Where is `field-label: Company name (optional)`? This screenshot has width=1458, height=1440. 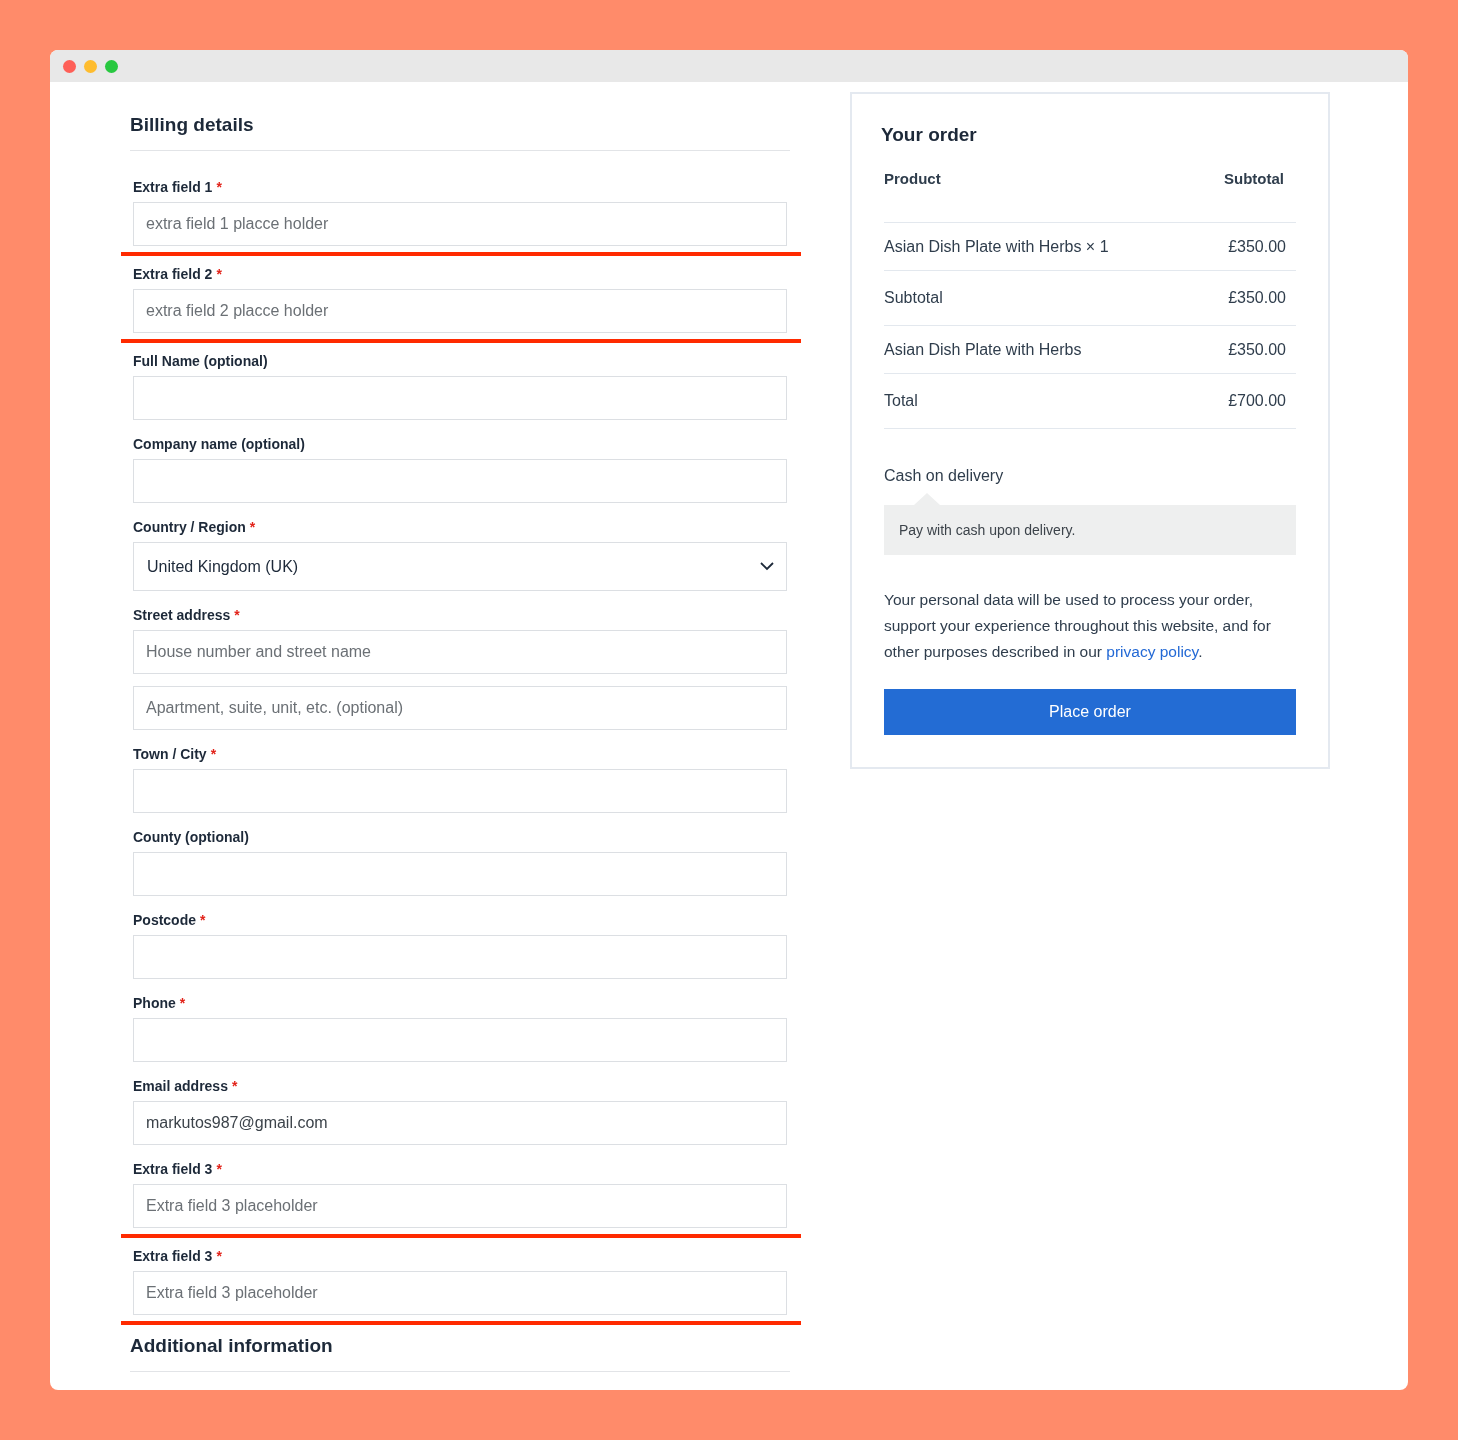 field-label: Company name (optional) is located at coordinates (219, 444).